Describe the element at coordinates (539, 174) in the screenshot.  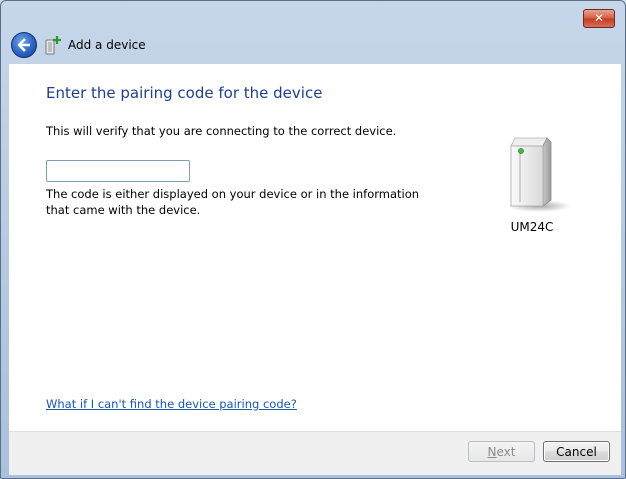
I see `device-tower-icon` at that location.